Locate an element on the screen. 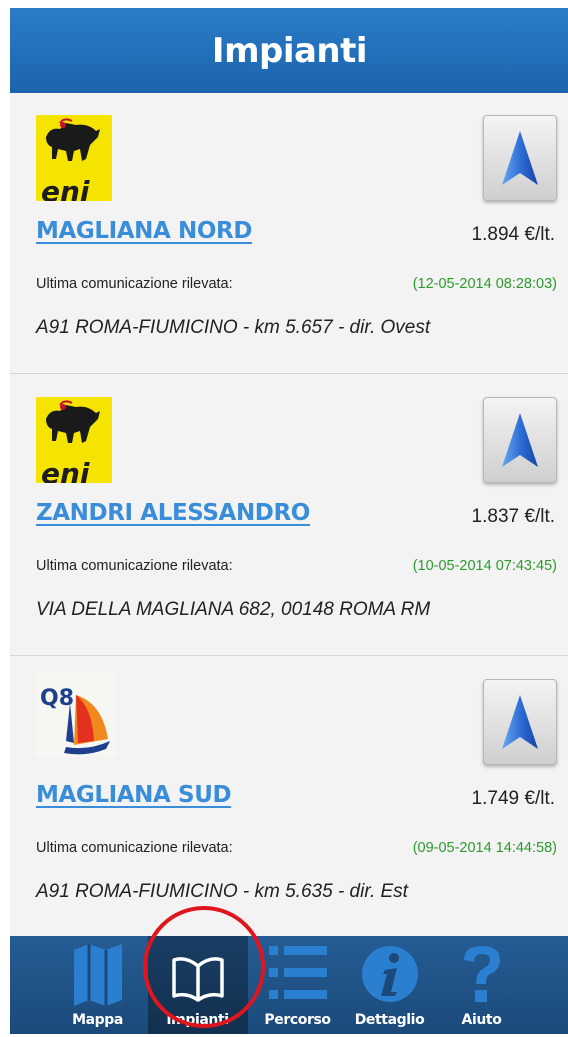 The height and width of the screenshot is (1037, 568). list-icon is located at coordinates (297, 972).